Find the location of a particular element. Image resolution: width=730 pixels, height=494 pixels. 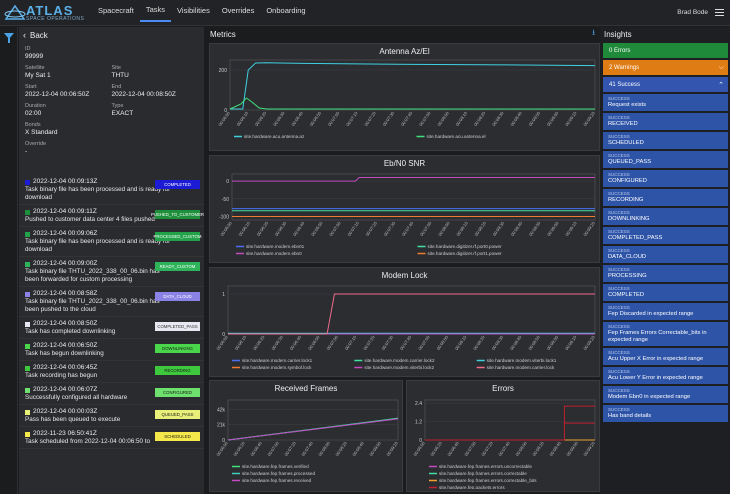

legend-label: site.hardware.modem.carrier.lock2 is located at coordinates (399, 360).